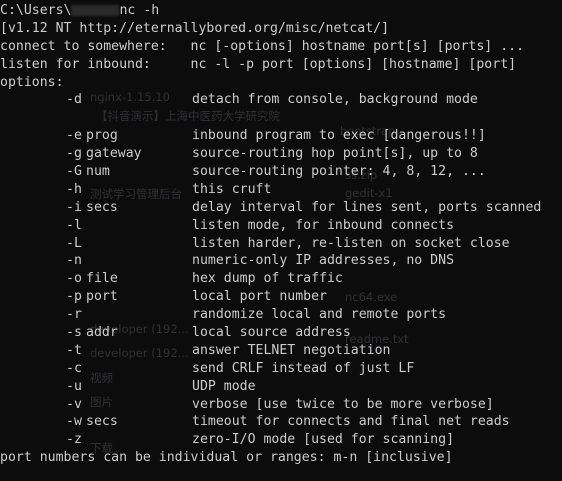 Image resolution: width=562 pixels, height=481 pixels. What do you see at coordinates (351, 422) in the screenshot?
I see `option-description: timeout for connects and final net reads` at bounding box center [351, 422].